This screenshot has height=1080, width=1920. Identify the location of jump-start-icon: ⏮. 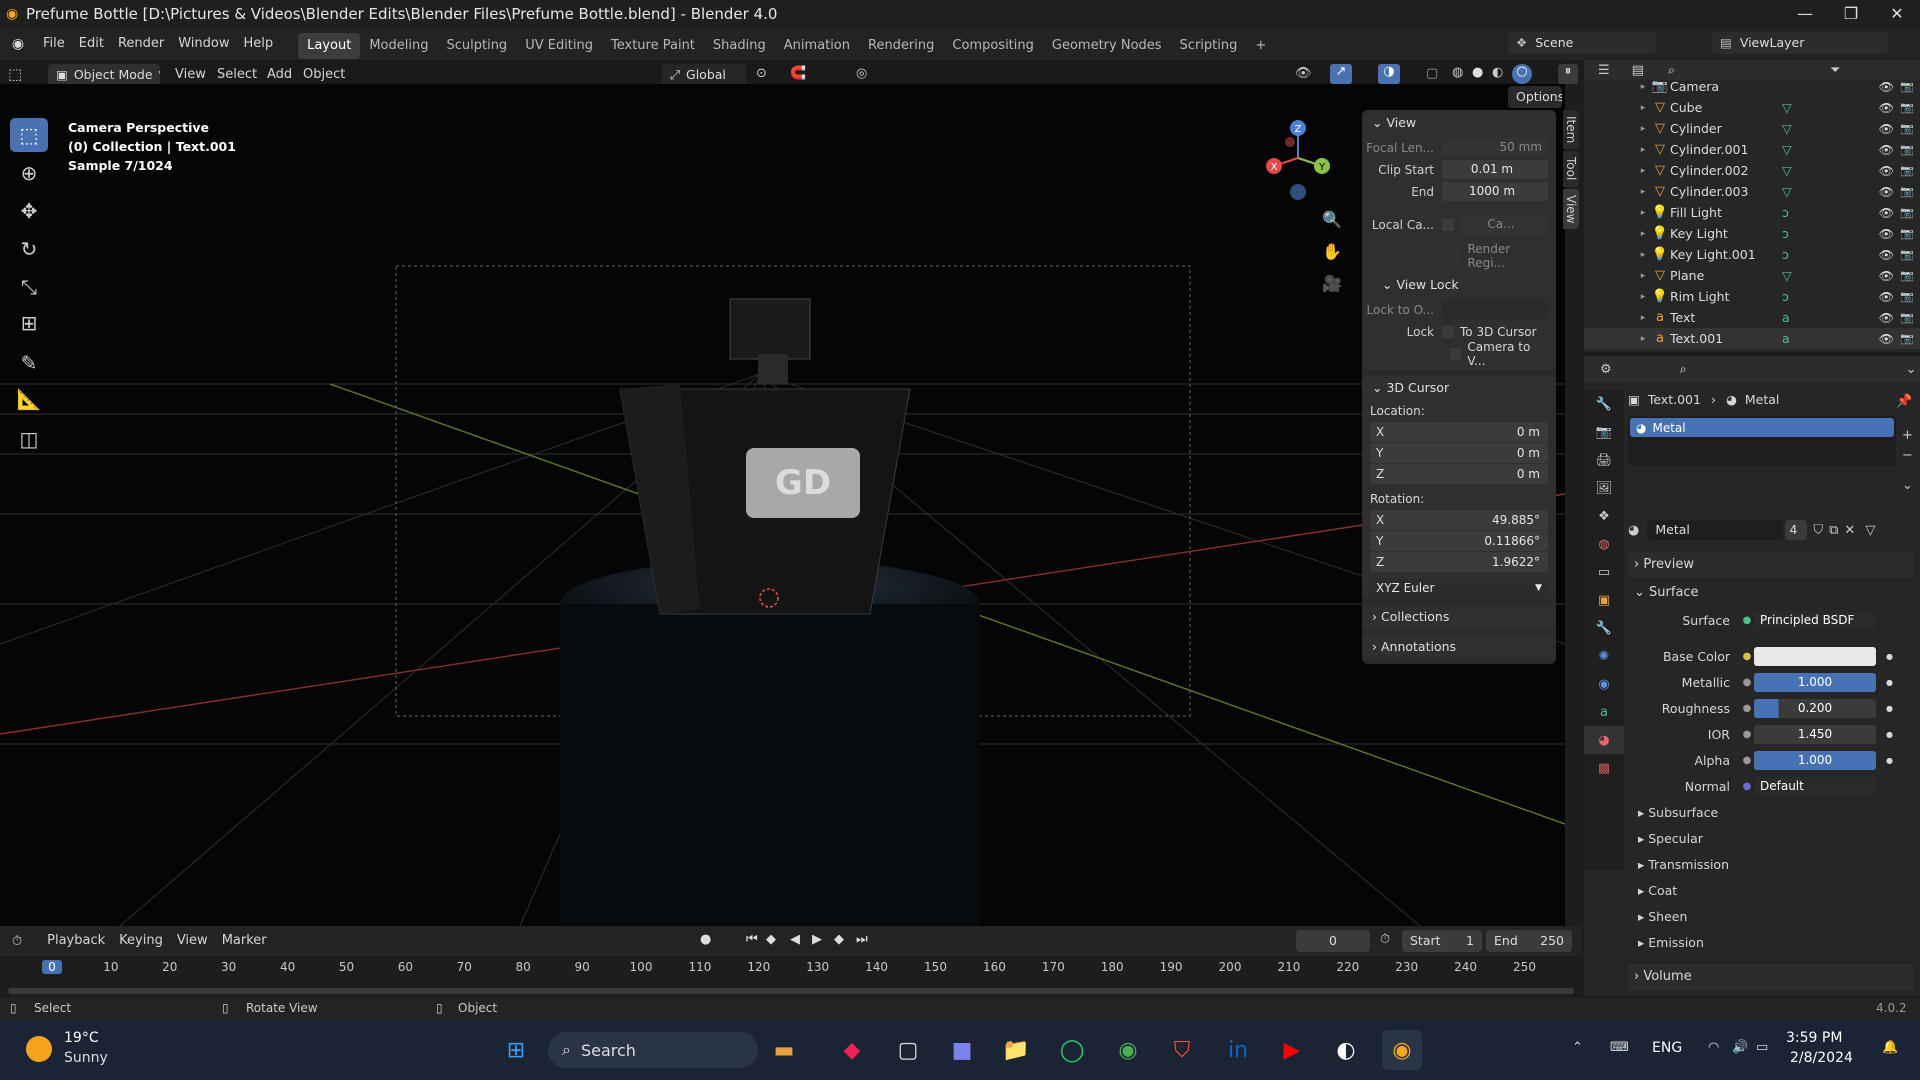
(752, 939).